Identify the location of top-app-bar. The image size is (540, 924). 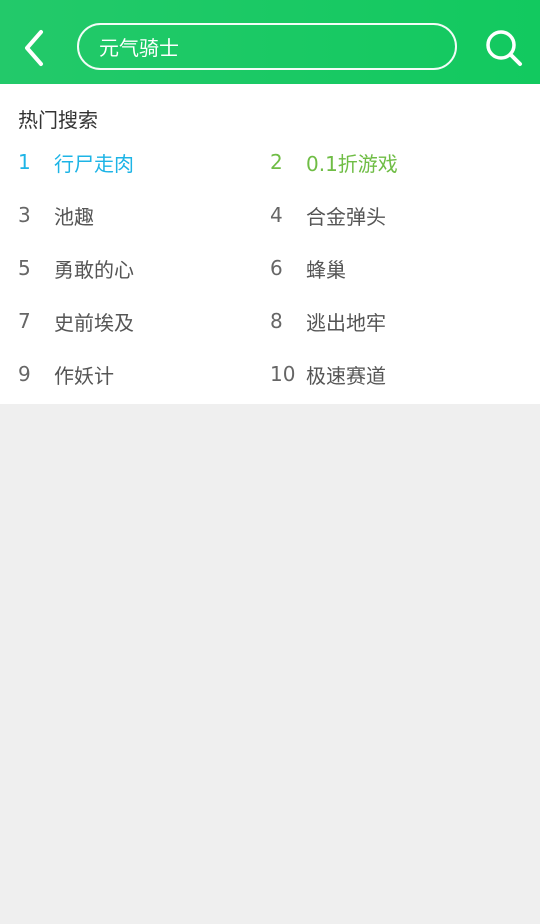
(270, 42).